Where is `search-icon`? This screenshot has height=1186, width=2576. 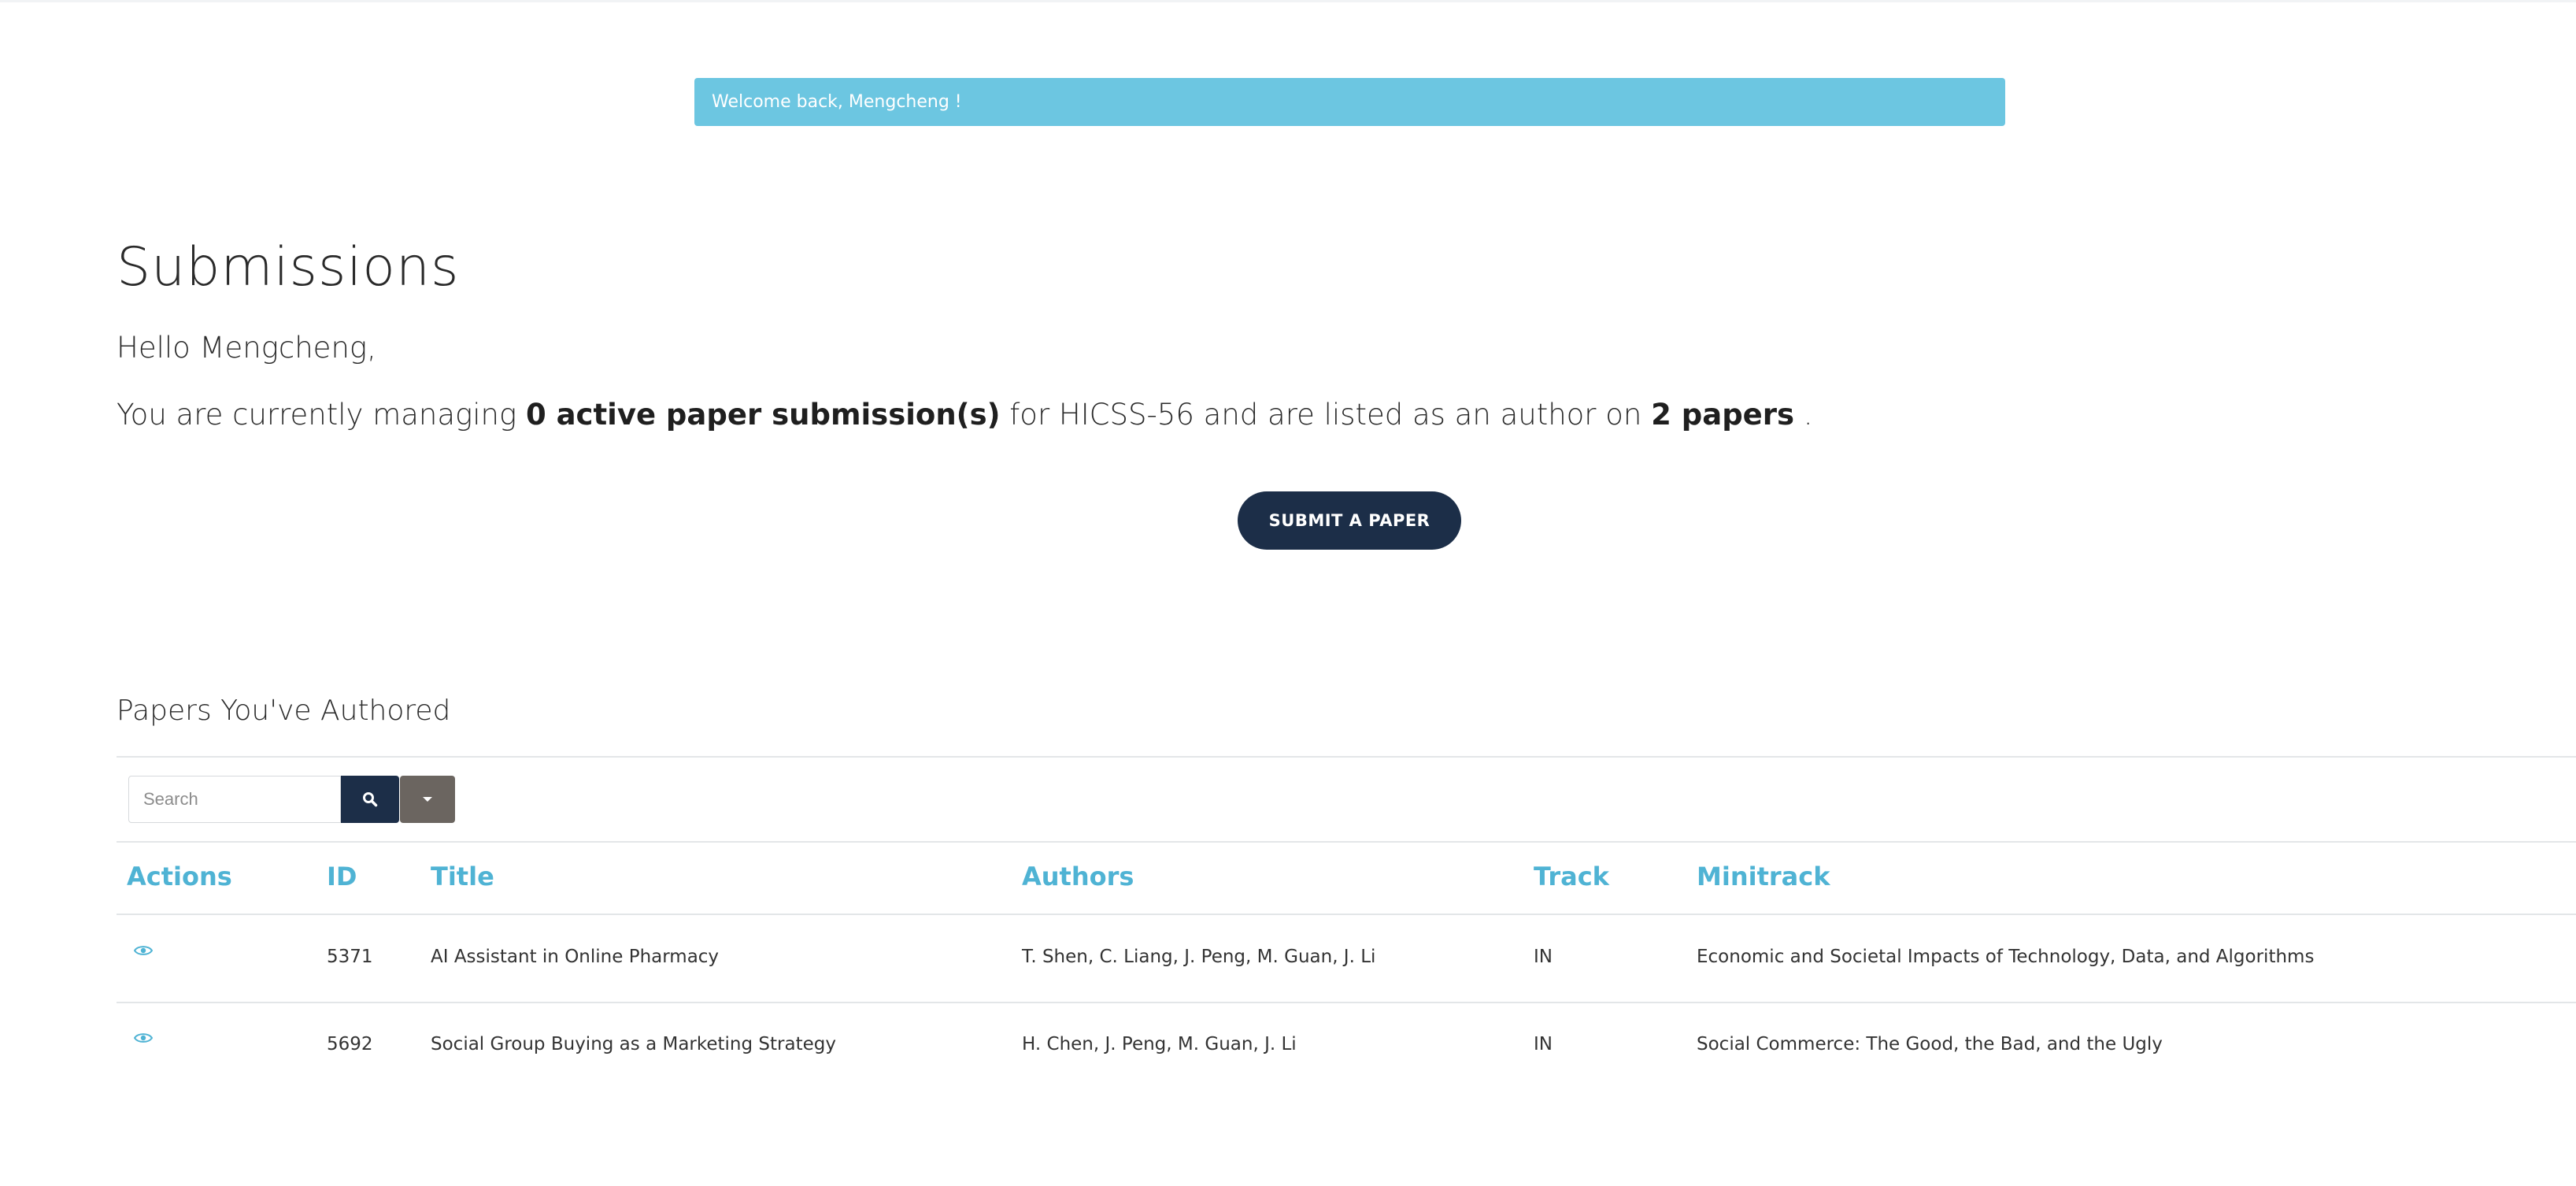
search-icon is located at coordinates (370, 799).